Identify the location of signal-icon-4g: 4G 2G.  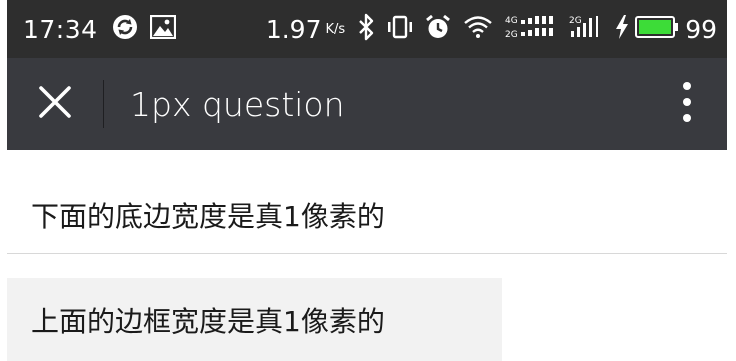
(531, 29).